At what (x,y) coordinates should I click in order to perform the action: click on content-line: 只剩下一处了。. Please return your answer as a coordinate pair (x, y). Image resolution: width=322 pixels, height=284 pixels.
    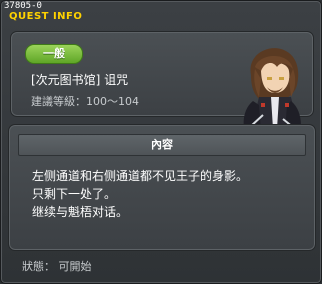
    Looking at the image, I should click on (74, 194).